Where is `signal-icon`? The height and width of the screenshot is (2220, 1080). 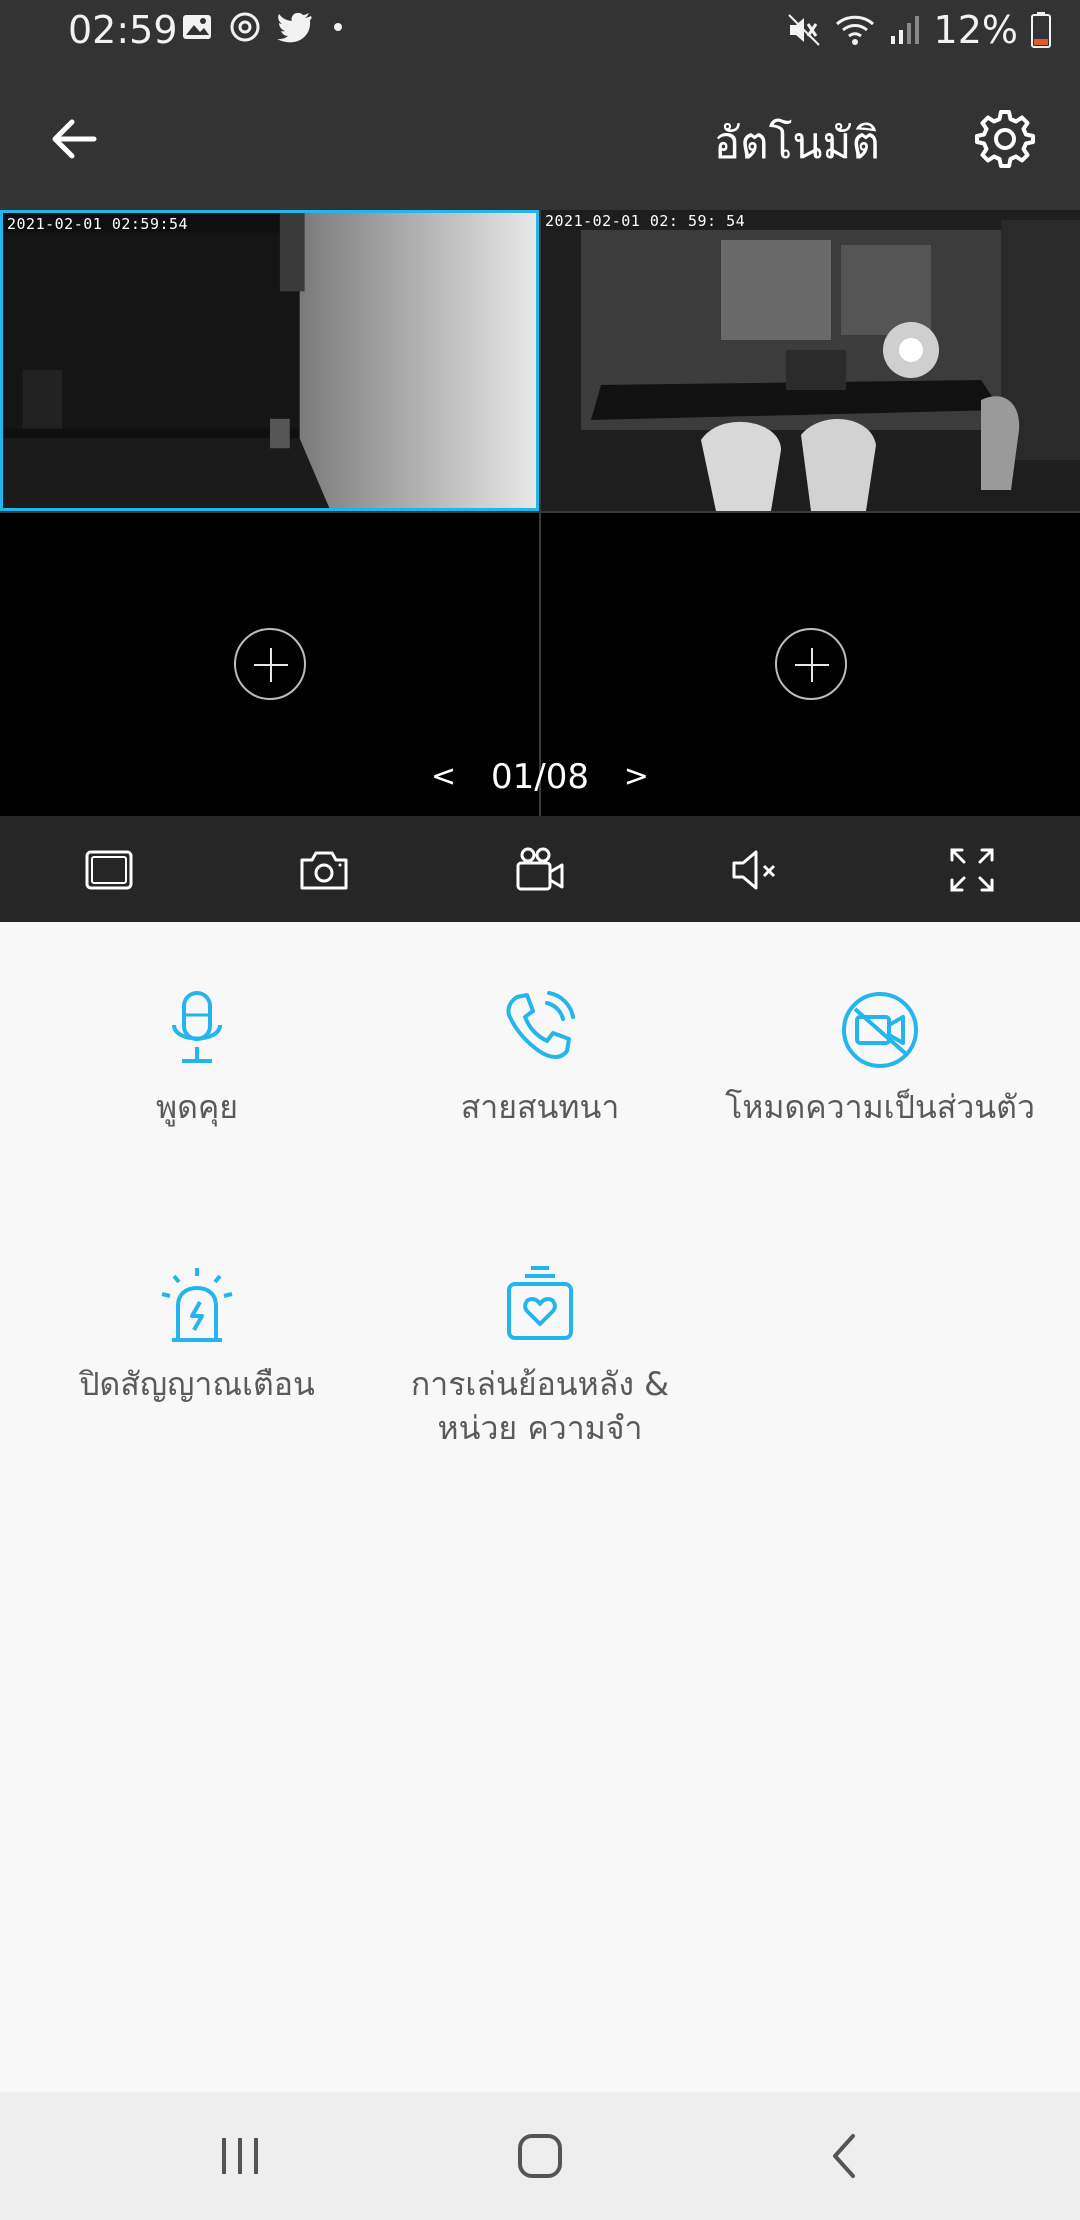 signal-icon is located at coordinates (904, 30).